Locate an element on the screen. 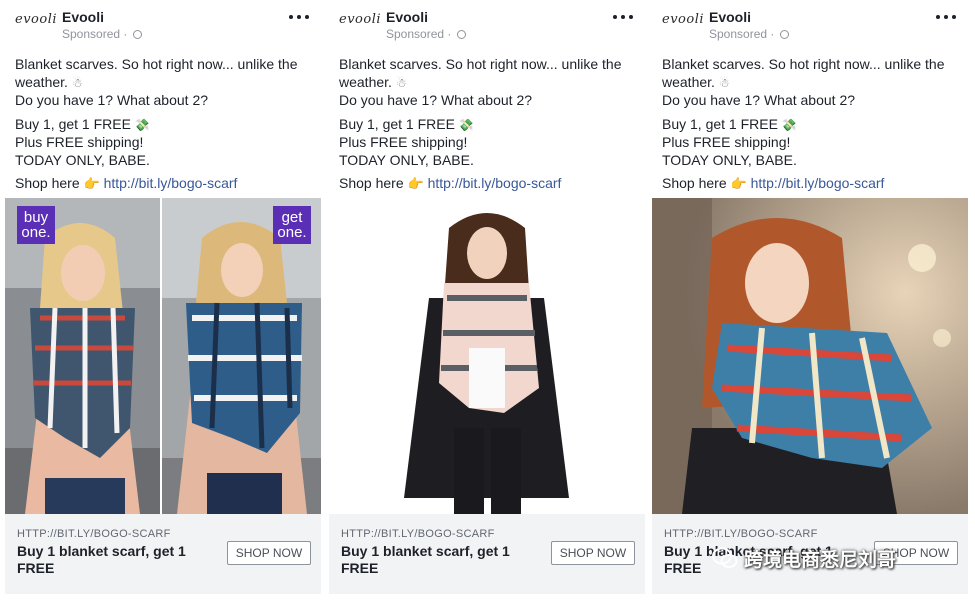 Image resolution: width=975 pixels, height=600 pixels. watermark: 跨境电商悉尼刘哥 is located at coordinates (837, 558).